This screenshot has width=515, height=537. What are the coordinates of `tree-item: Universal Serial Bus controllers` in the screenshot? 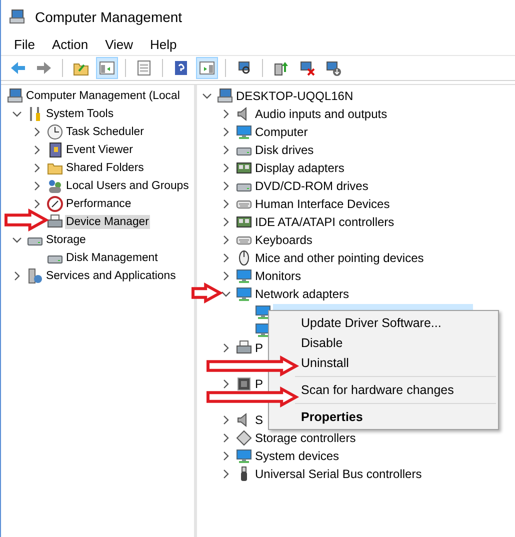 It's located at (338, 474).